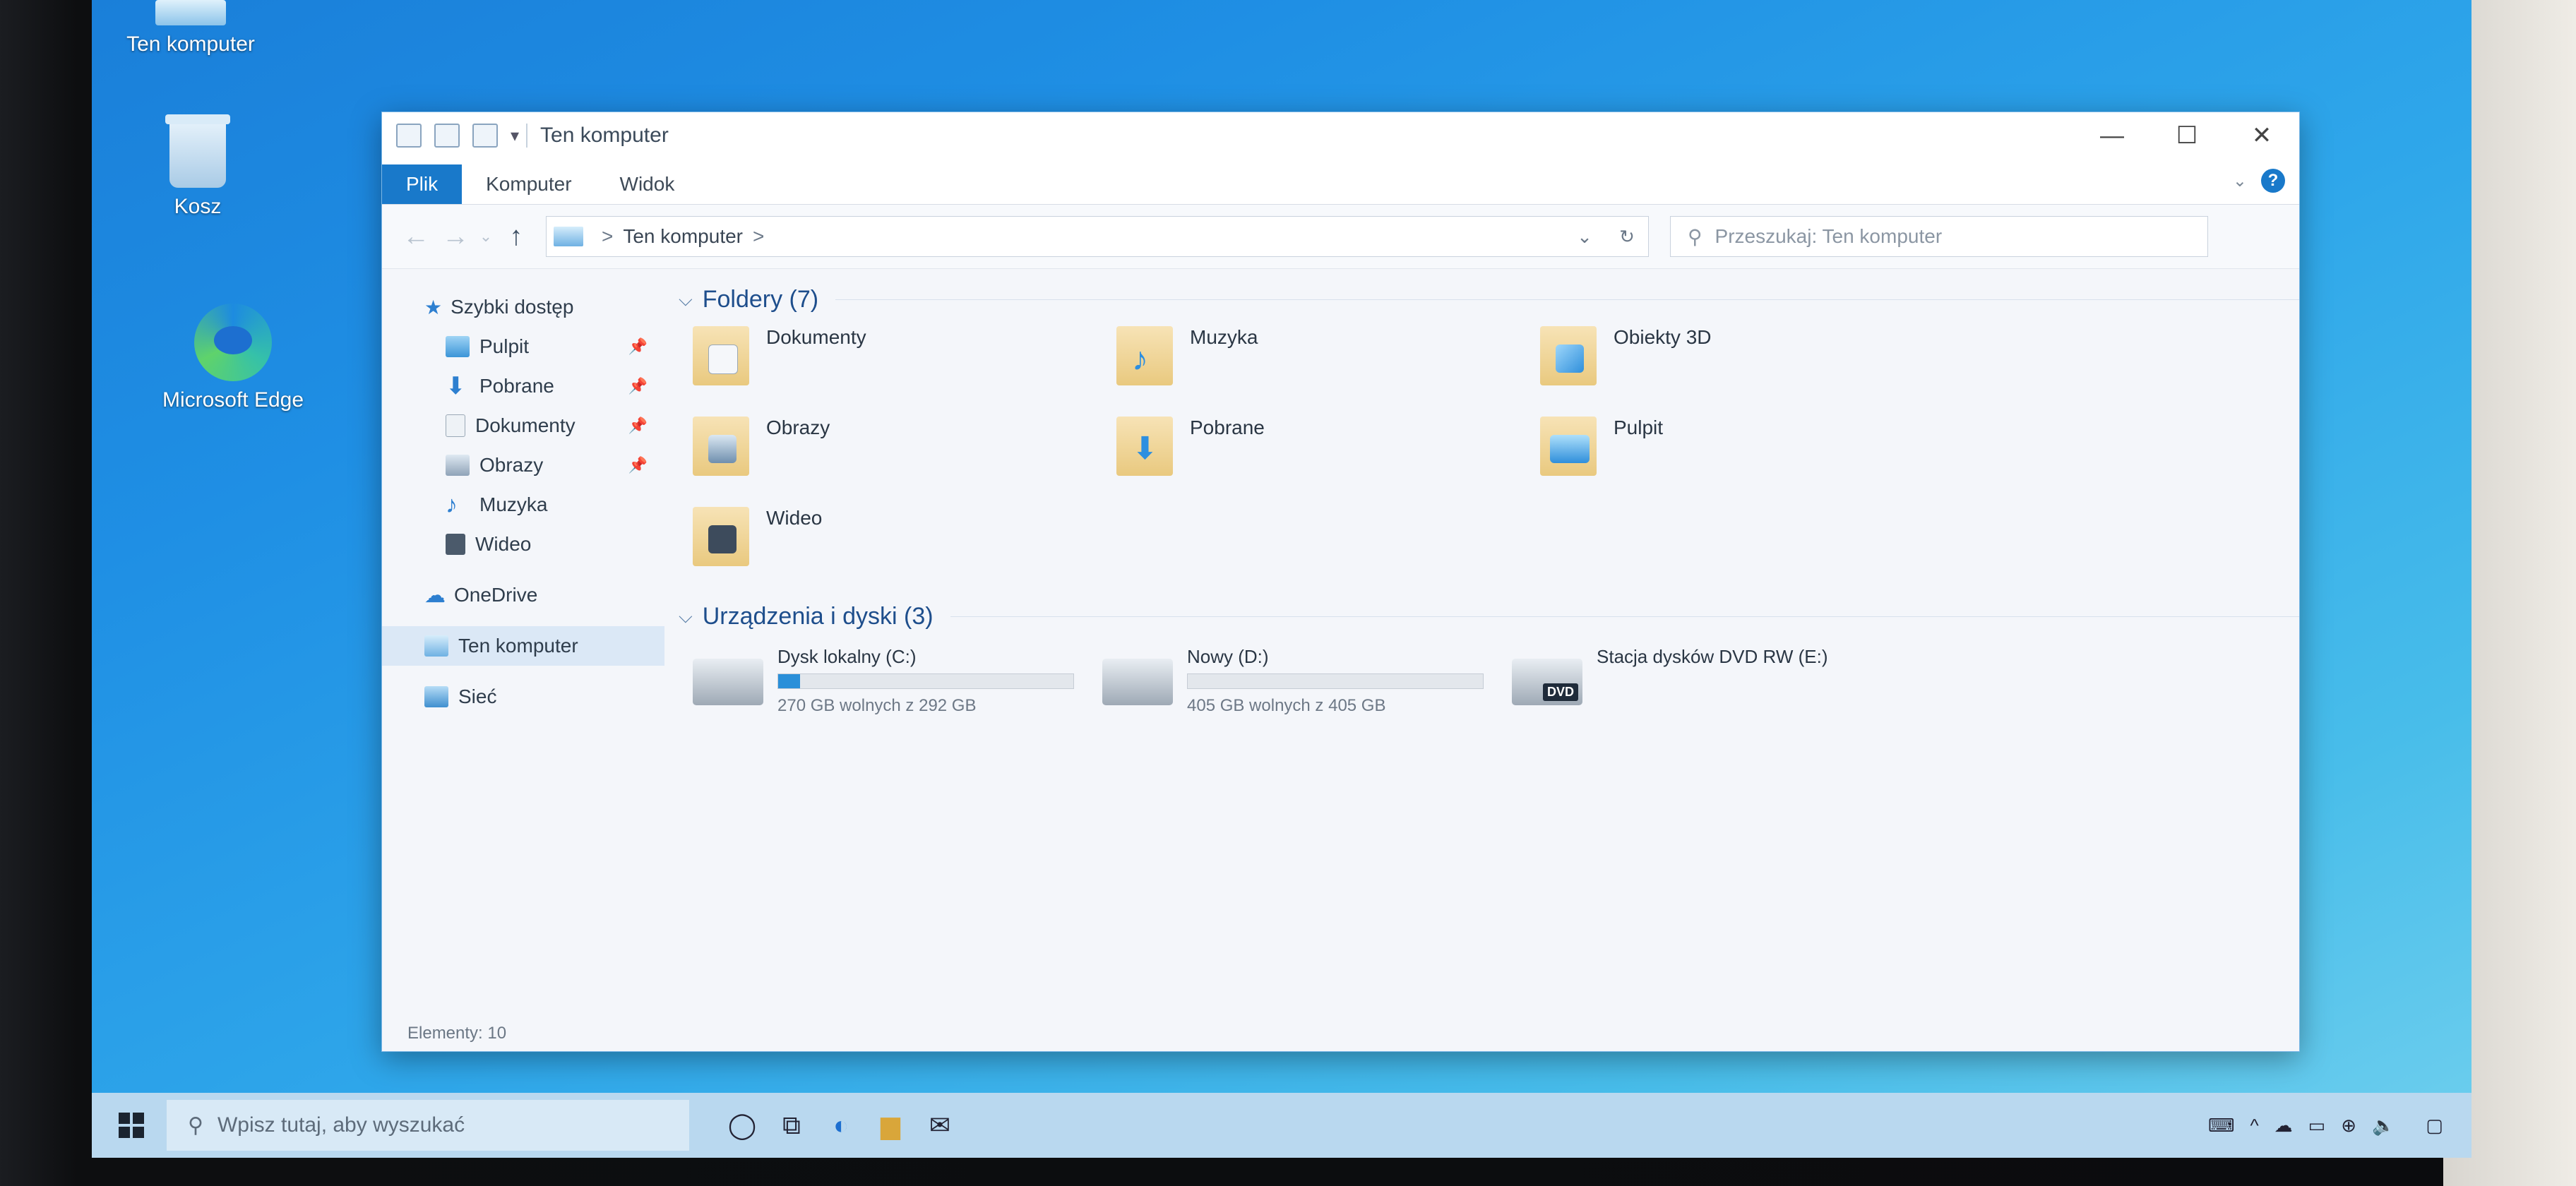 This screenshot has width=2576, height=1186. What do you see at coordinates (422, 184) in the screenshot?
I see `tab-file: Plik` at bounding box center [422, 184].